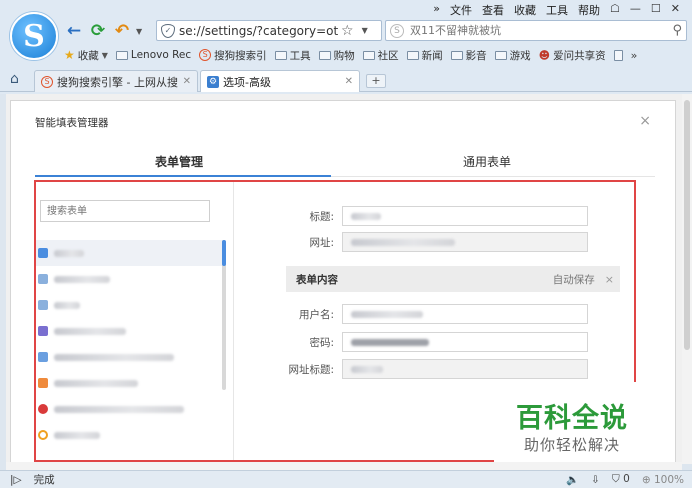 This screenshot has width=692, height=488. Describe the element at coordinates (544, 55) in the screenshot. I see `user-icon: ☻` at that location.